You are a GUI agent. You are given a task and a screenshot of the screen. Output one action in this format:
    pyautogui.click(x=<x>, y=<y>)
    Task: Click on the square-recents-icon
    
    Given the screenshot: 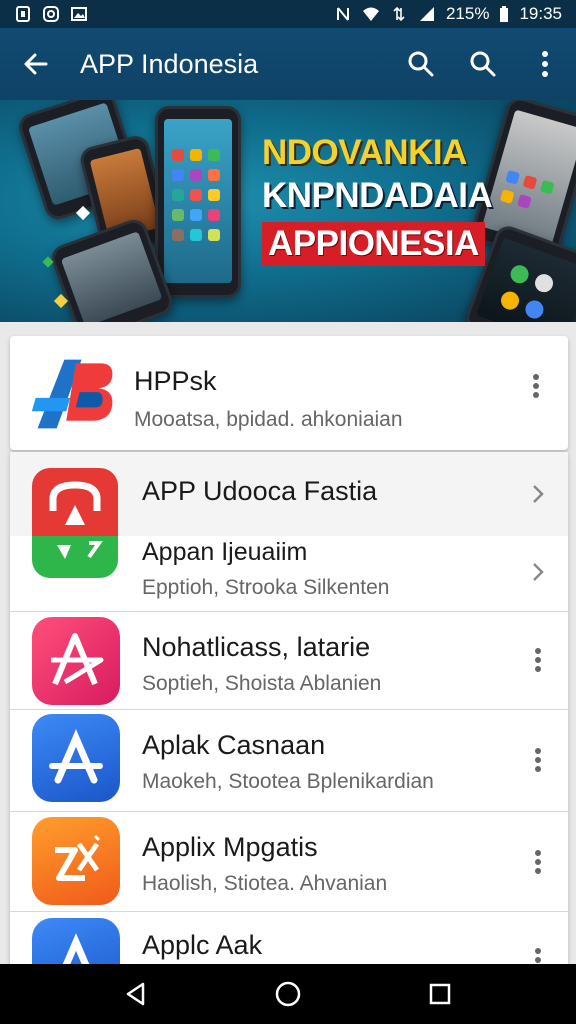 What is the action you would take?
    pyautogui.click(x=440, y=994)
    